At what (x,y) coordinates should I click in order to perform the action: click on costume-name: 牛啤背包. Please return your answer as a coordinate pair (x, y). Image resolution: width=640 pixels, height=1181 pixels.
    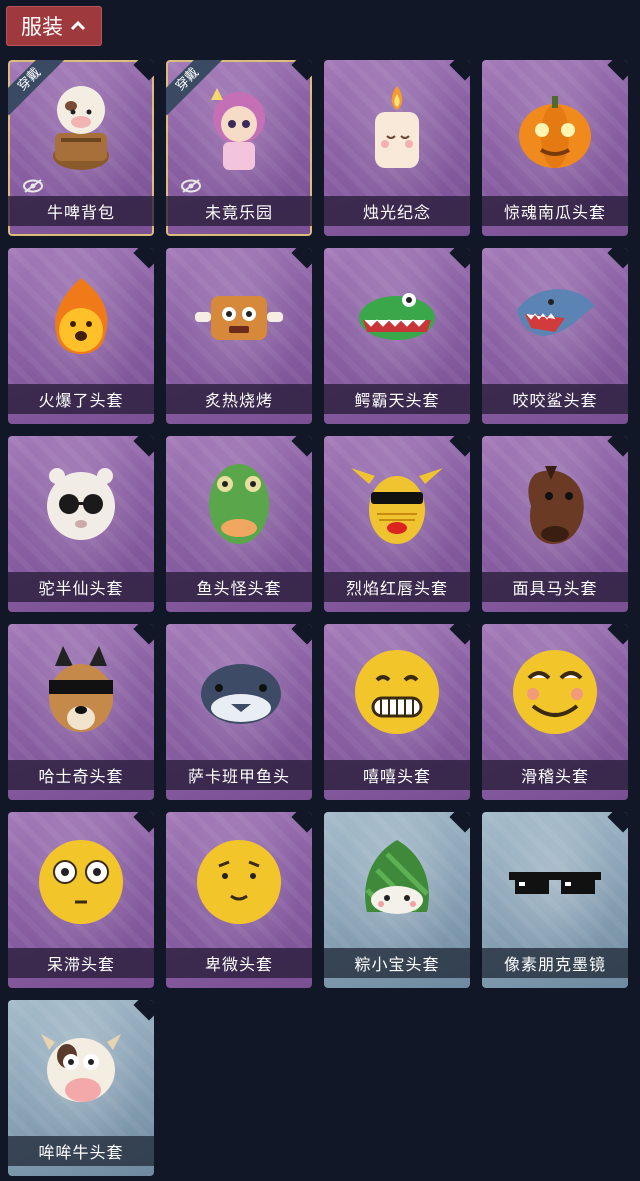
    Looking at the image, I should click on (81, 211).